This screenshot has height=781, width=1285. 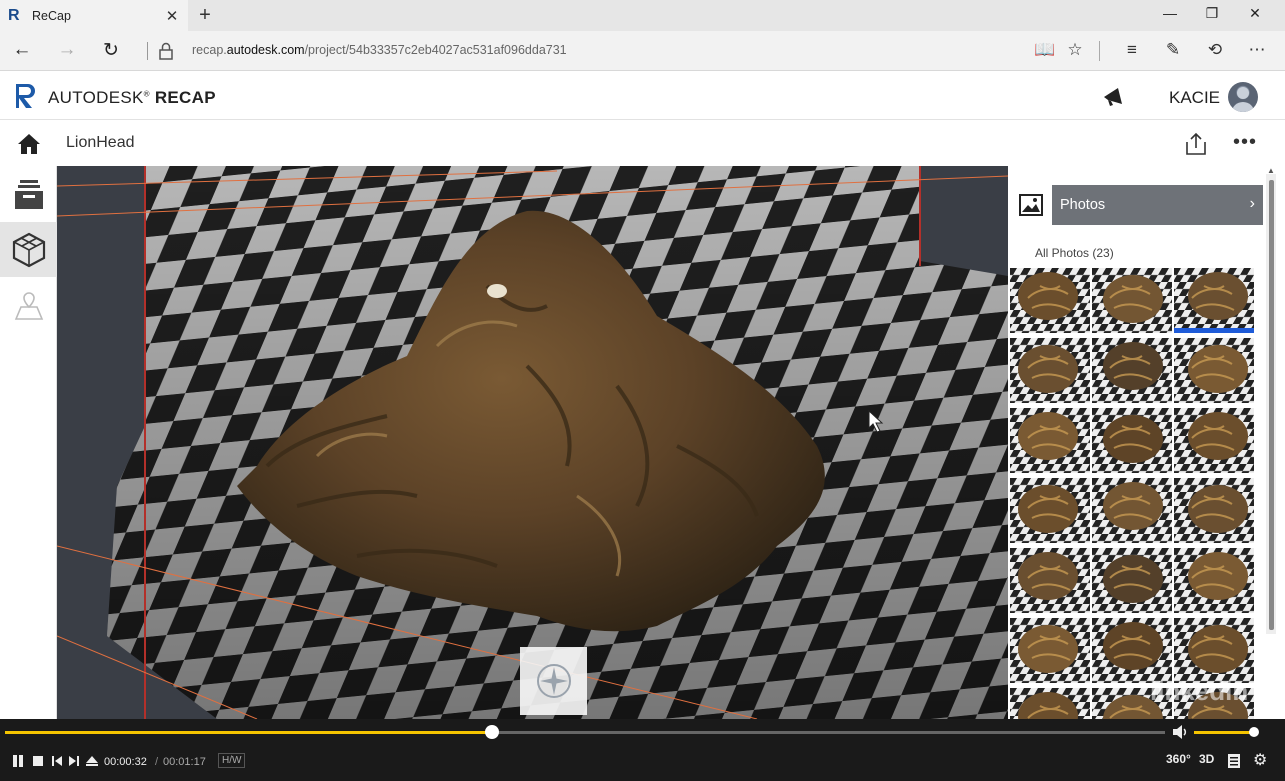 I want to click on url-host: autodesk.com, so click(x=265, y=50).